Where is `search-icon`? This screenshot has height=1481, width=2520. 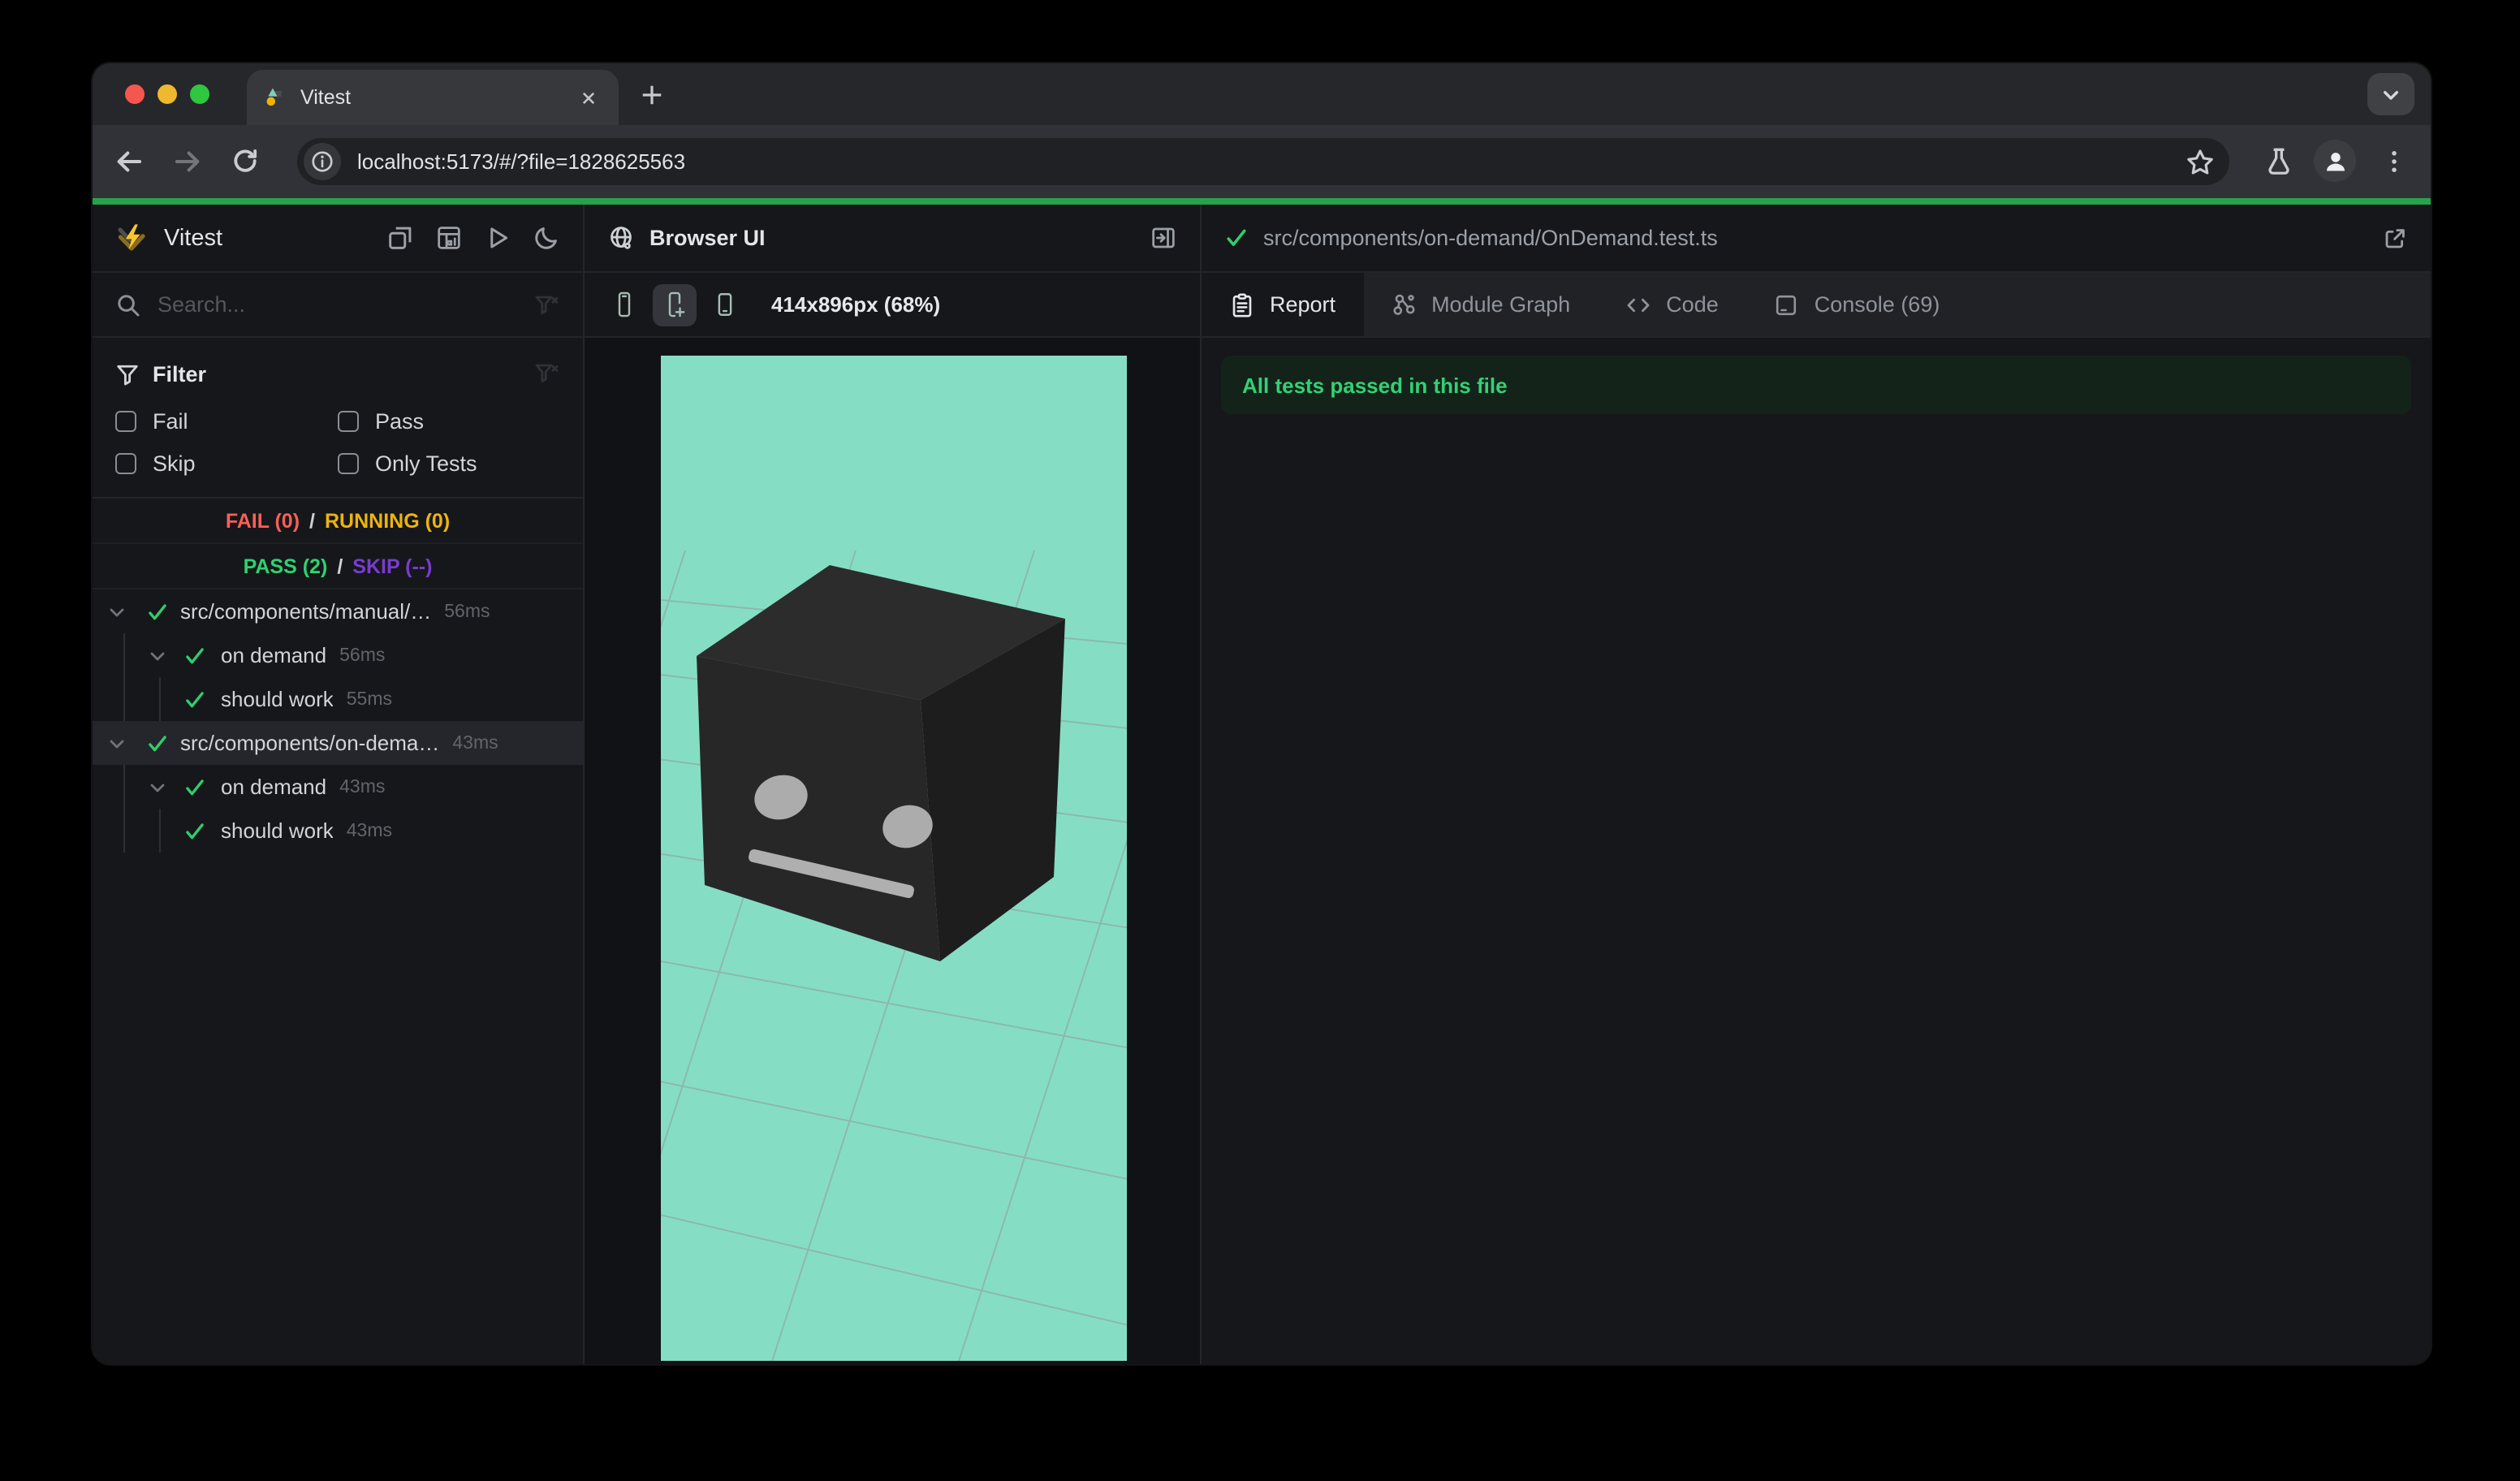 search-icon is located at coordinates (128, 304).